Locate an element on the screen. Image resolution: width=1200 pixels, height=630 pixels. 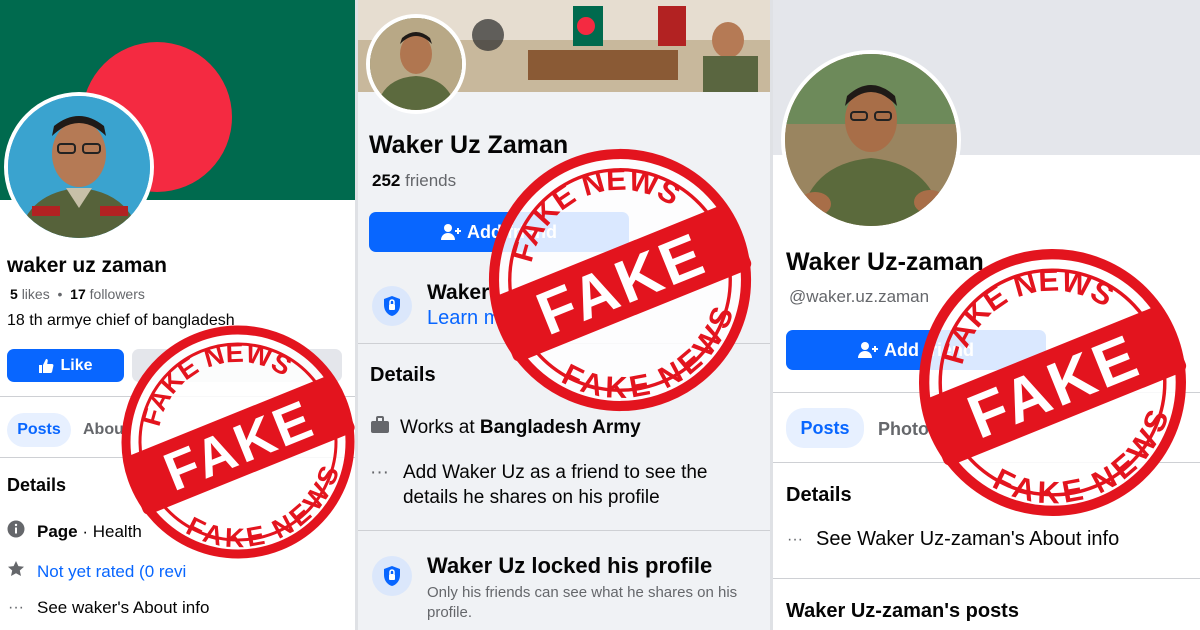
followers-label: followers is located at coordinates (117, 294).